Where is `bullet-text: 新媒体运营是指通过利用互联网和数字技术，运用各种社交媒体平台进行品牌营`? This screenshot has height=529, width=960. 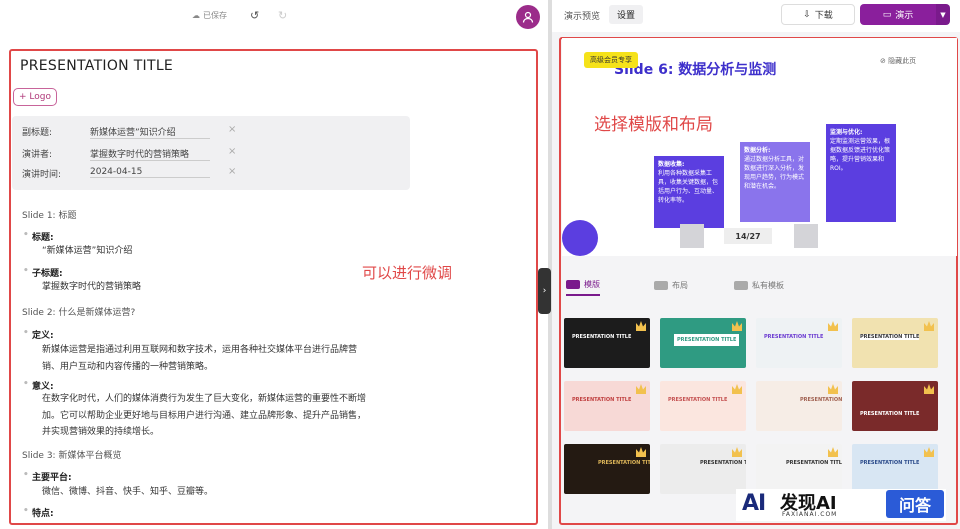 bullet-text: 新媒体运营是指通过利用互联网和数字技术，运用各种社交媒体平台进行品牌营 is located at coordinates (222, 350).